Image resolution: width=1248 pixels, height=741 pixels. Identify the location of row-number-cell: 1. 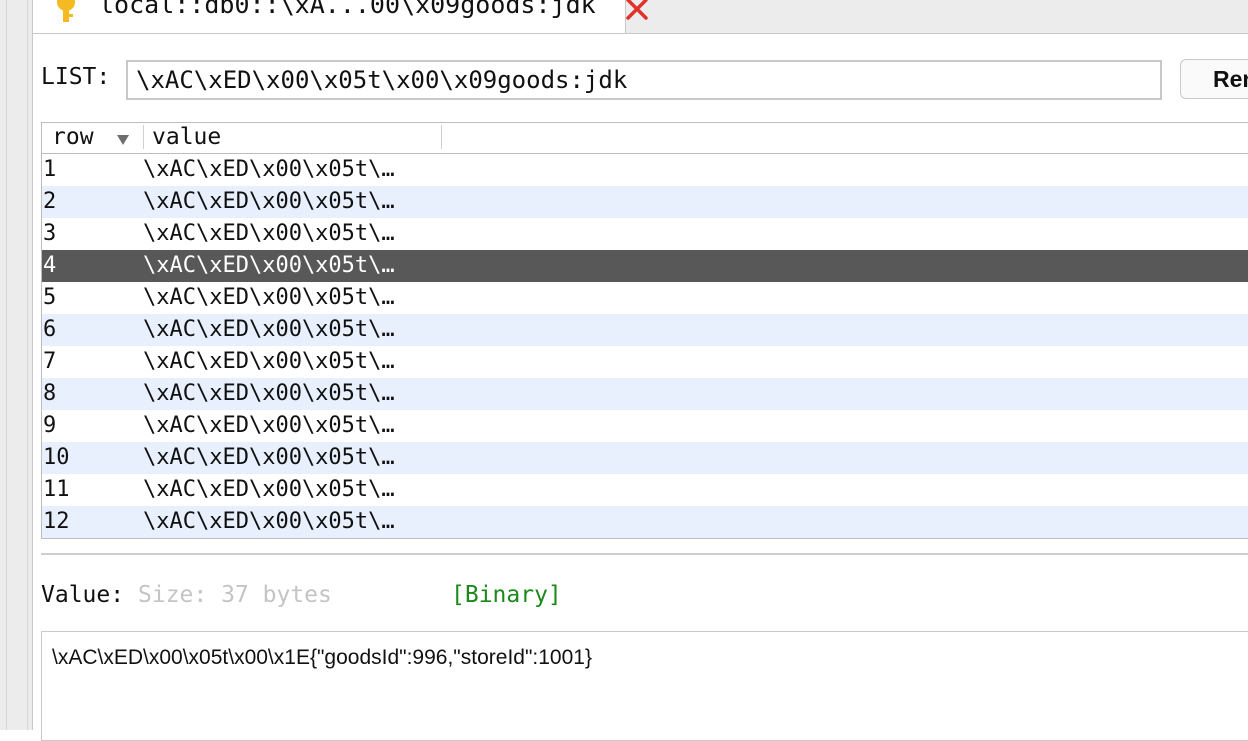
(50, 169).